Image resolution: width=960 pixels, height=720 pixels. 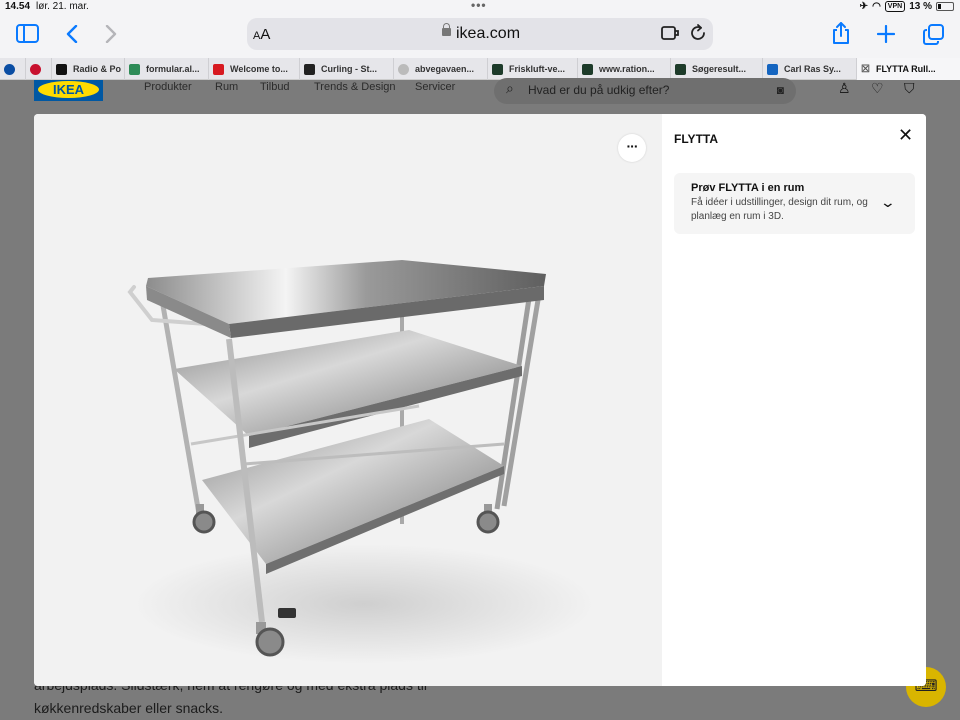 What do you see at coordinates (895, 6) in the screenshot?
I see `vpn-badge: VPN` at bounding box center [895, 6].